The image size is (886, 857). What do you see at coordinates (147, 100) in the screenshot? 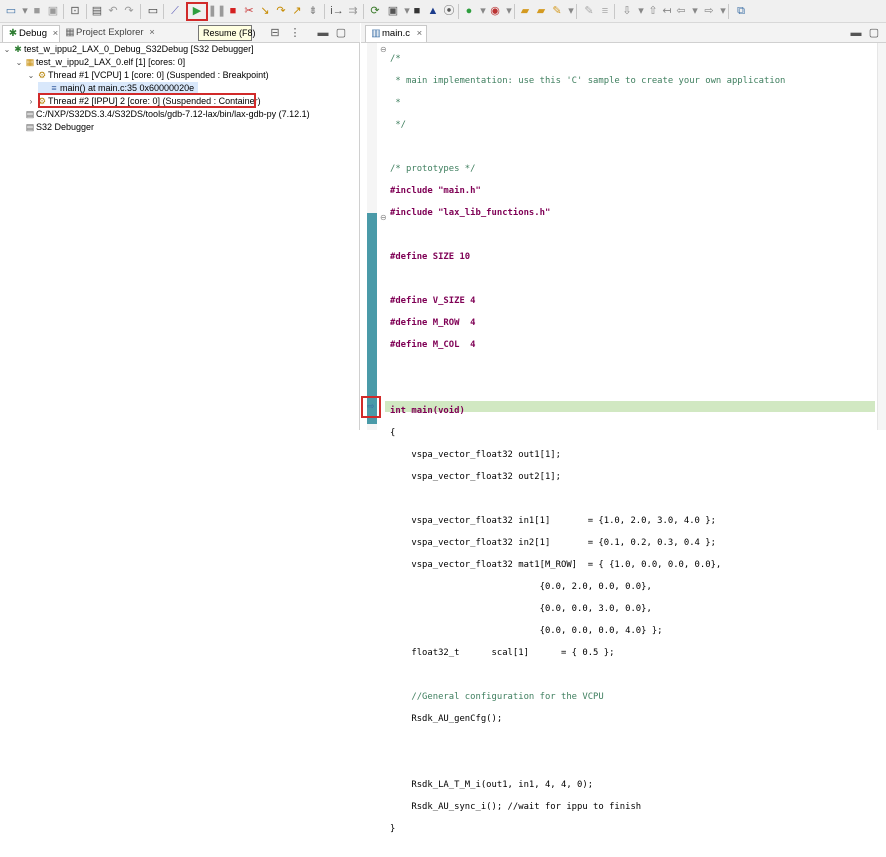
I see `thread-2-highlight` at bounding box center [147, 100].